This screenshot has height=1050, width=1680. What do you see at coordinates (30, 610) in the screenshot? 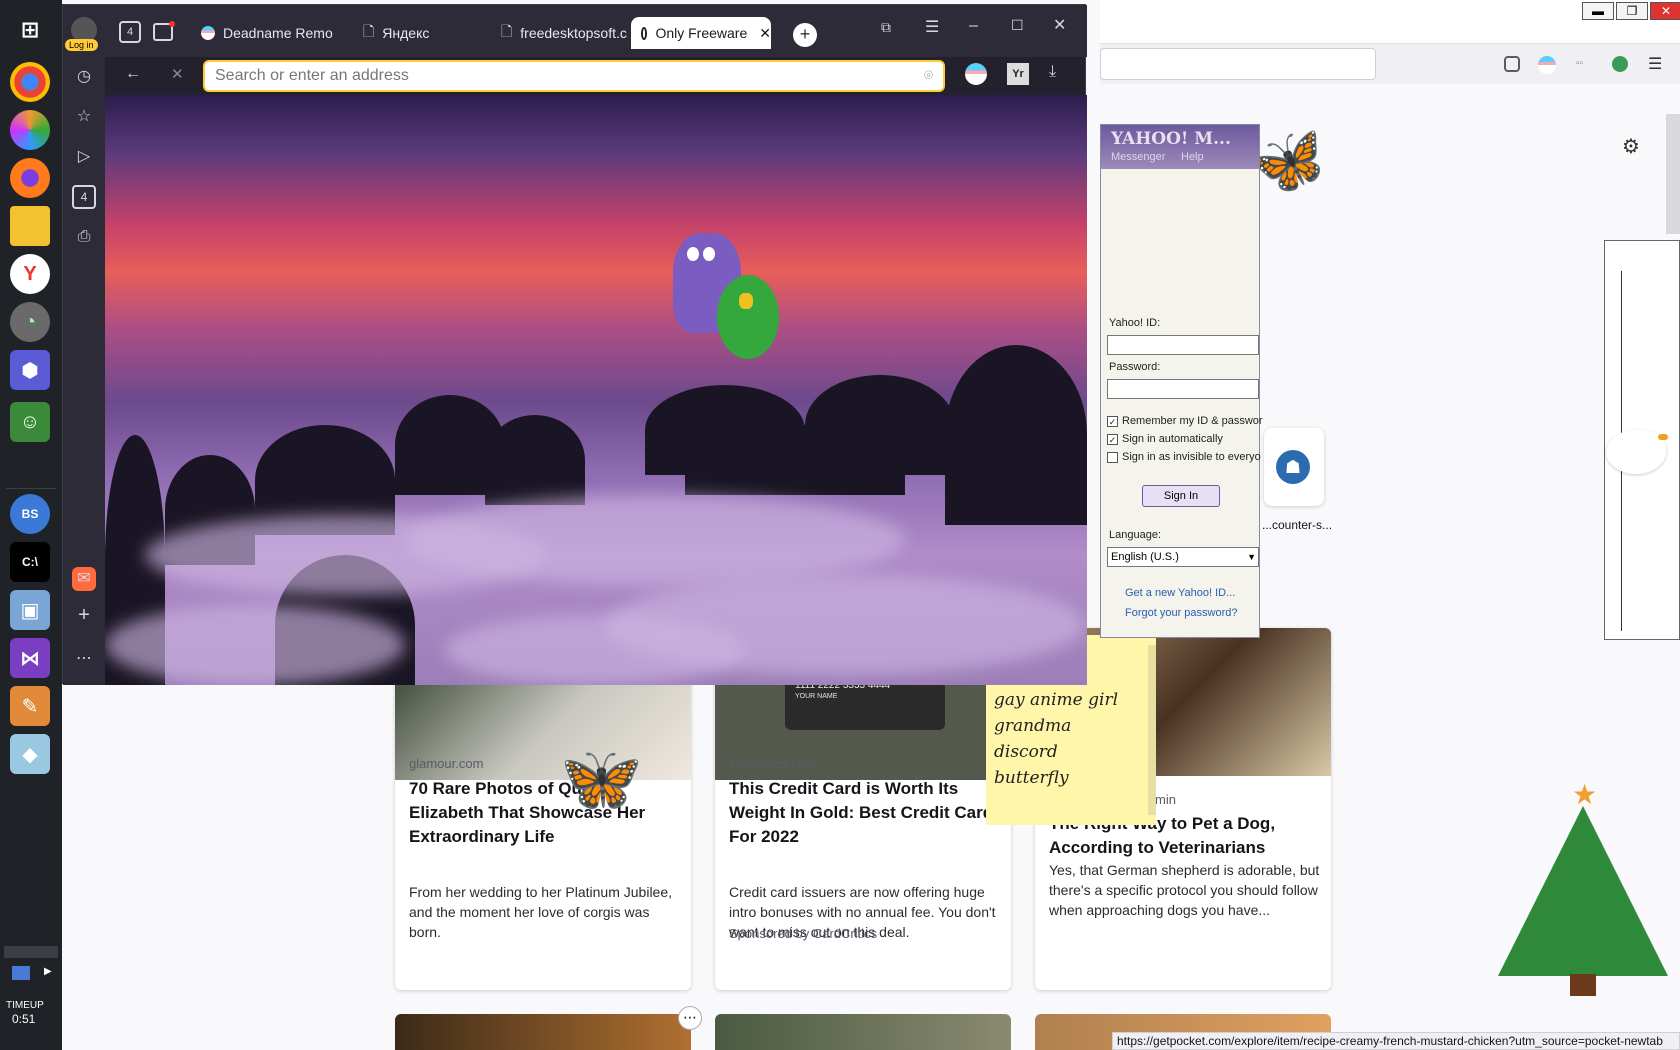
I see `network-app-icon: ▣` at bounding box center [30, 610].